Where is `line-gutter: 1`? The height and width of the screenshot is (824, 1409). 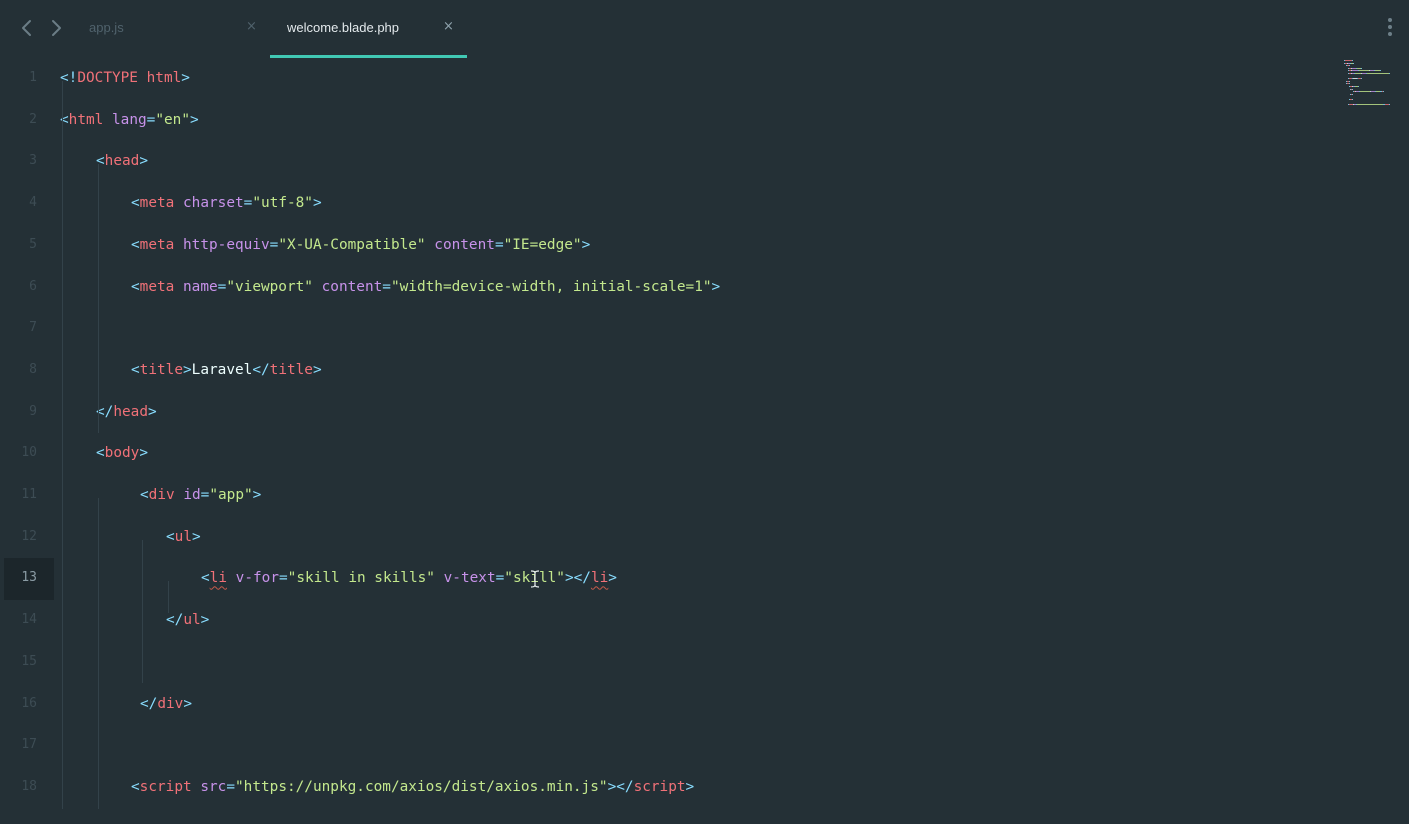 line-gutter: 1 is located at coordinates (29, 79).